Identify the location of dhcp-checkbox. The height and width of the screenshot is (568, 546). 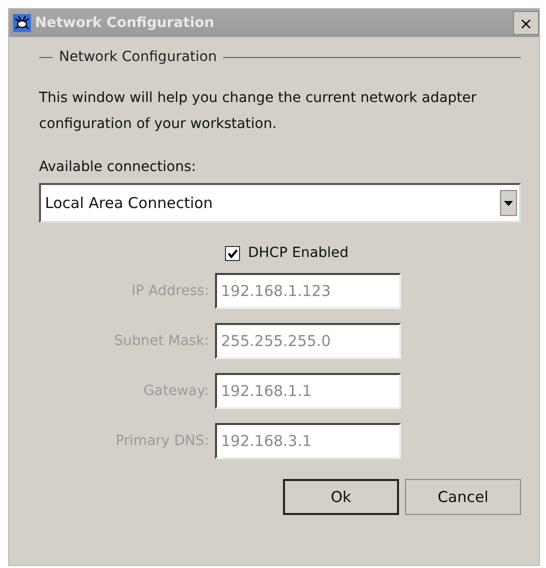
(232, 253).